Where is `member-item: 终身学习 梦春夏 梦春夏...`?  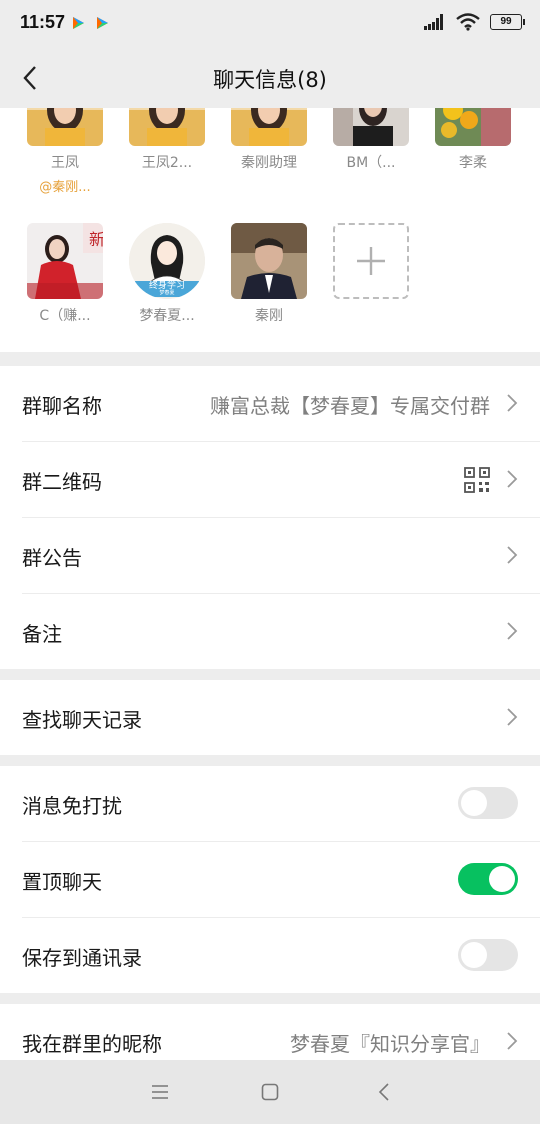
member-item: 终身学习 梦春夏 梦春夏... is located at coordinates (167, 274).